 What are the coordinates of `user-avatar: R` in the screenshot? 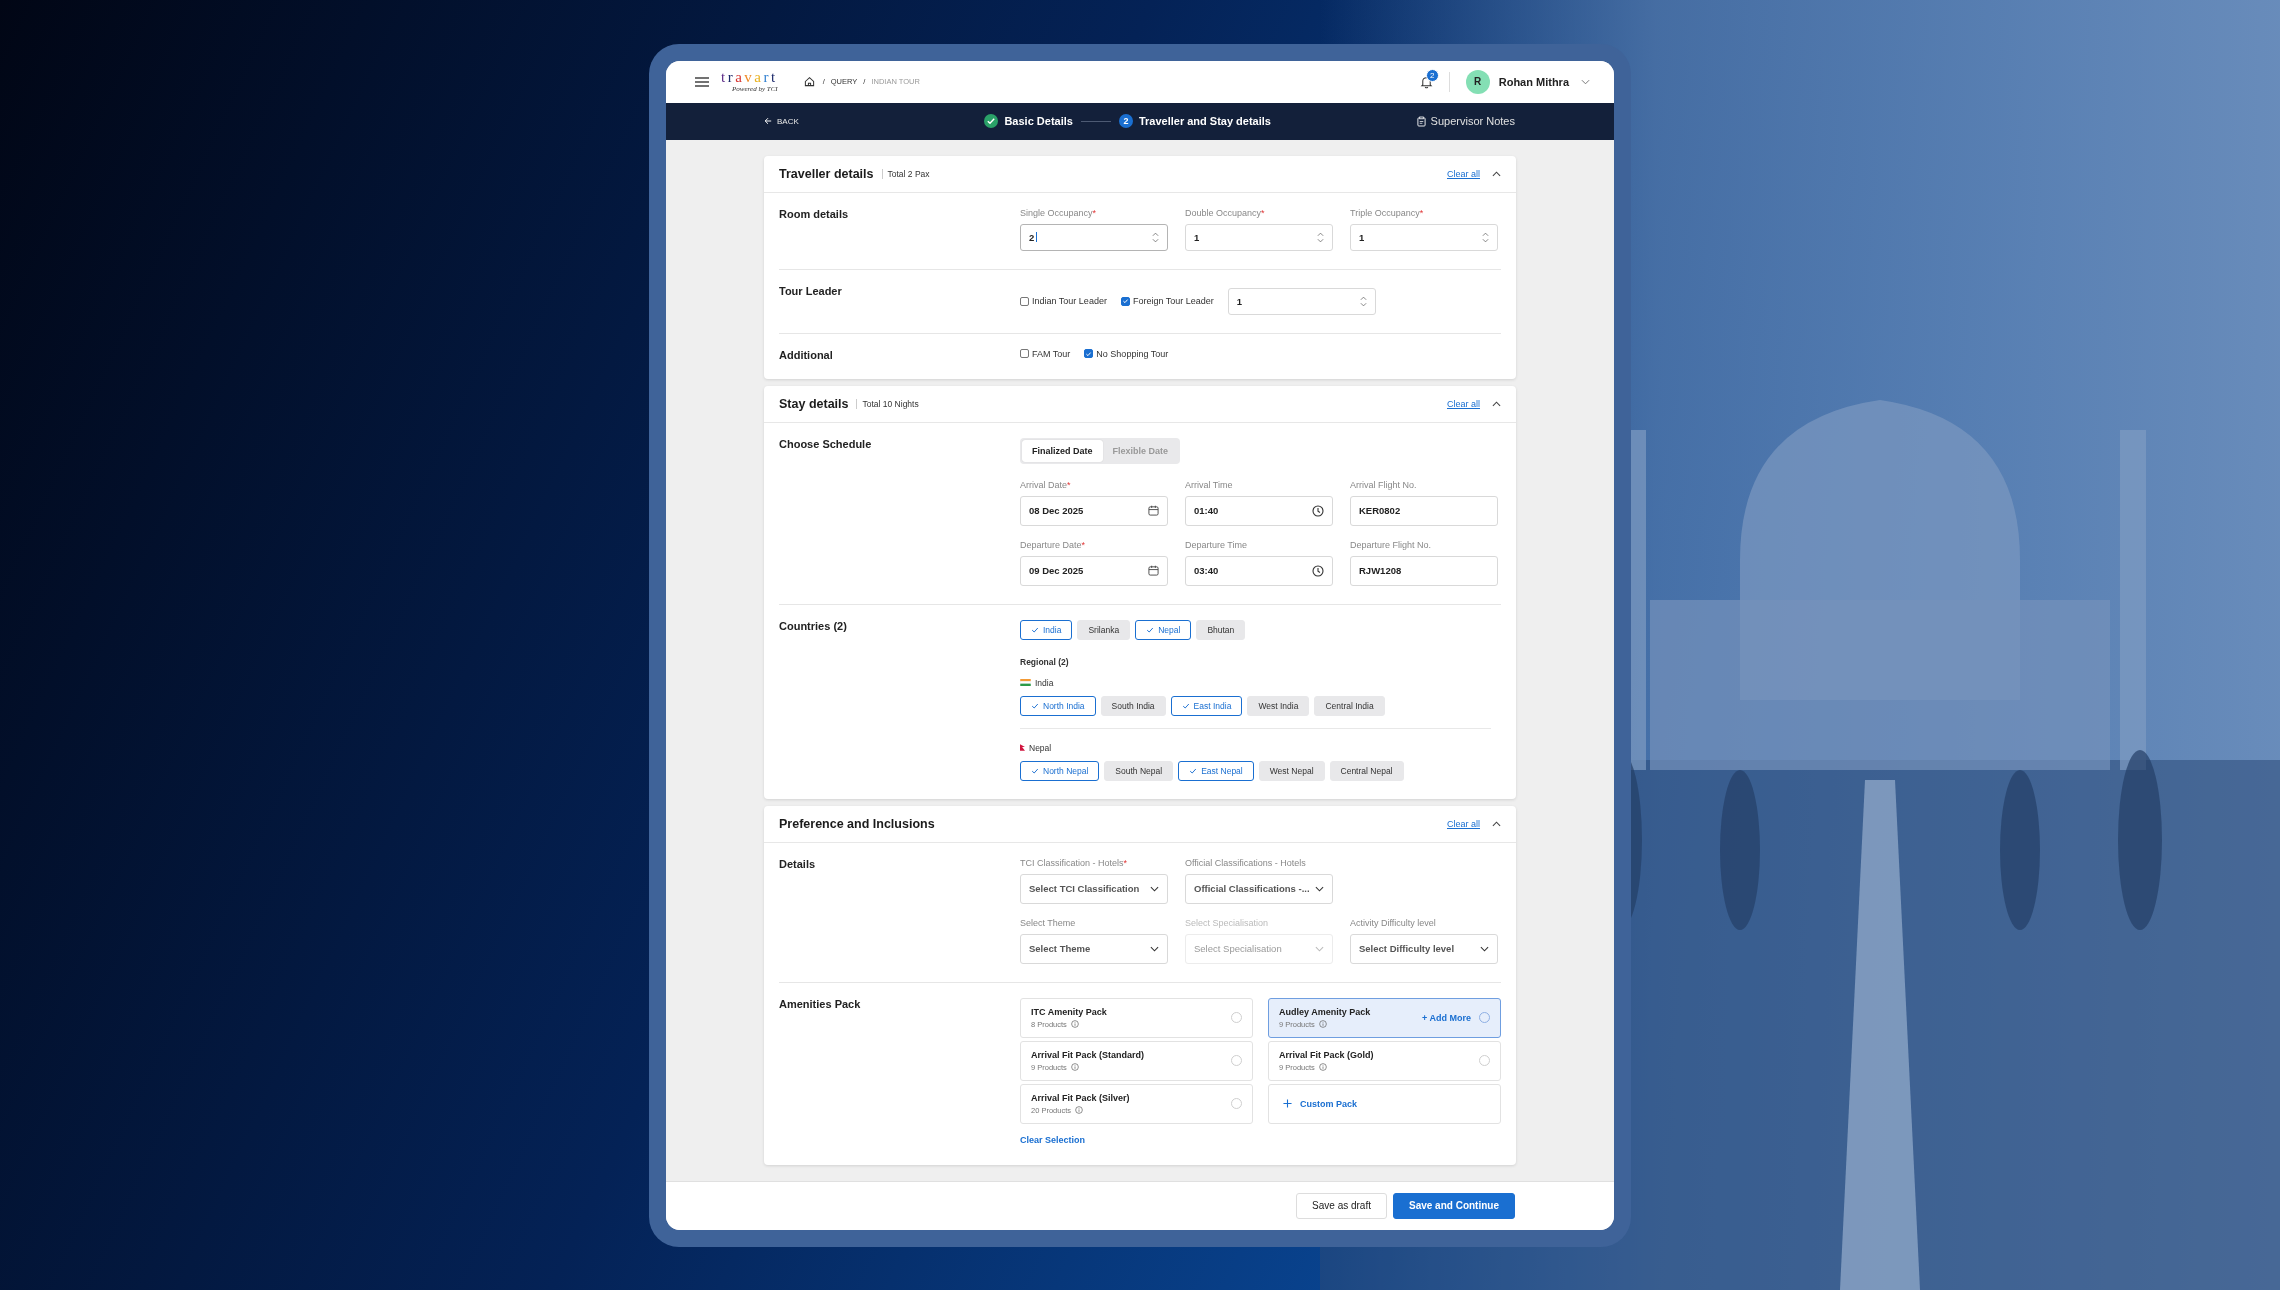 It's located at (1477, 81).